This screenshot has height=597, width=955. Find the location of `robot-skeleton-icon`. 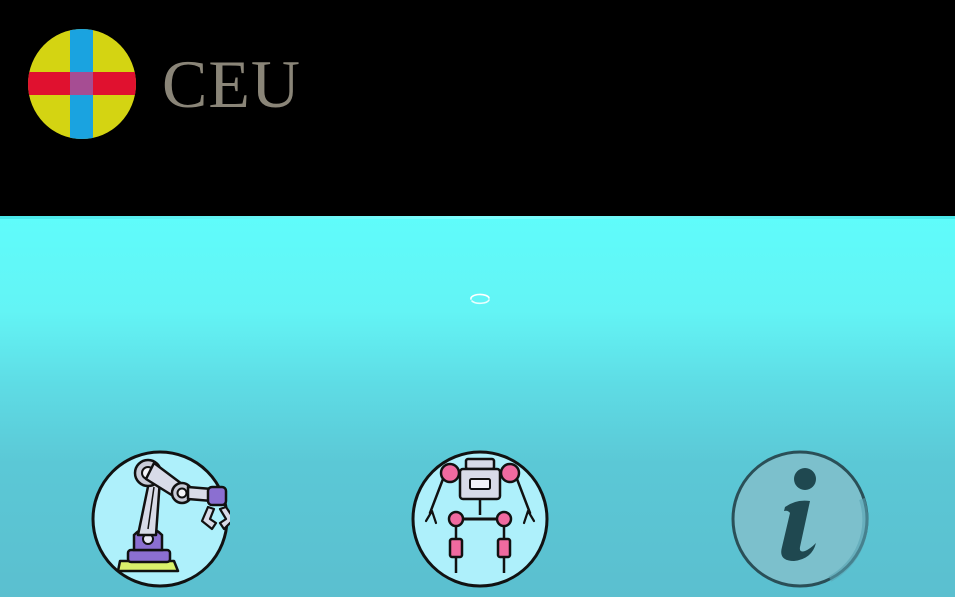

robot-skeleton-icon is located at coordinates (480, 519).